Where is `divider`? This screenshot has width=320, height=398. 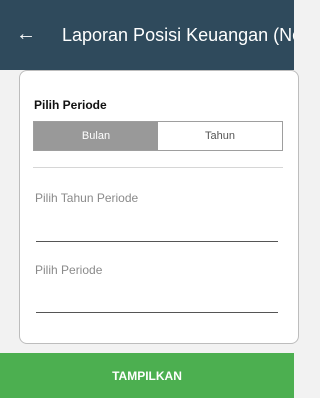
divider is located at coordinates (158, 167).